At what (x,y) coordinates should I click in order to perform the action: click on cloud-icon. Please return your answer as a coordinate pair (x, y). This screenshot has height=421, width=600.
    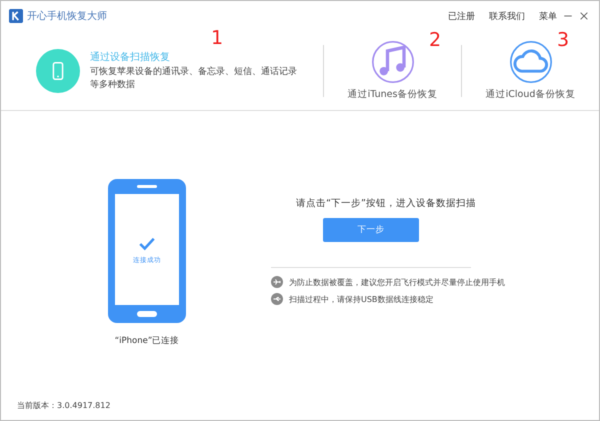
    Looking at the image, I should click on (530, 62).